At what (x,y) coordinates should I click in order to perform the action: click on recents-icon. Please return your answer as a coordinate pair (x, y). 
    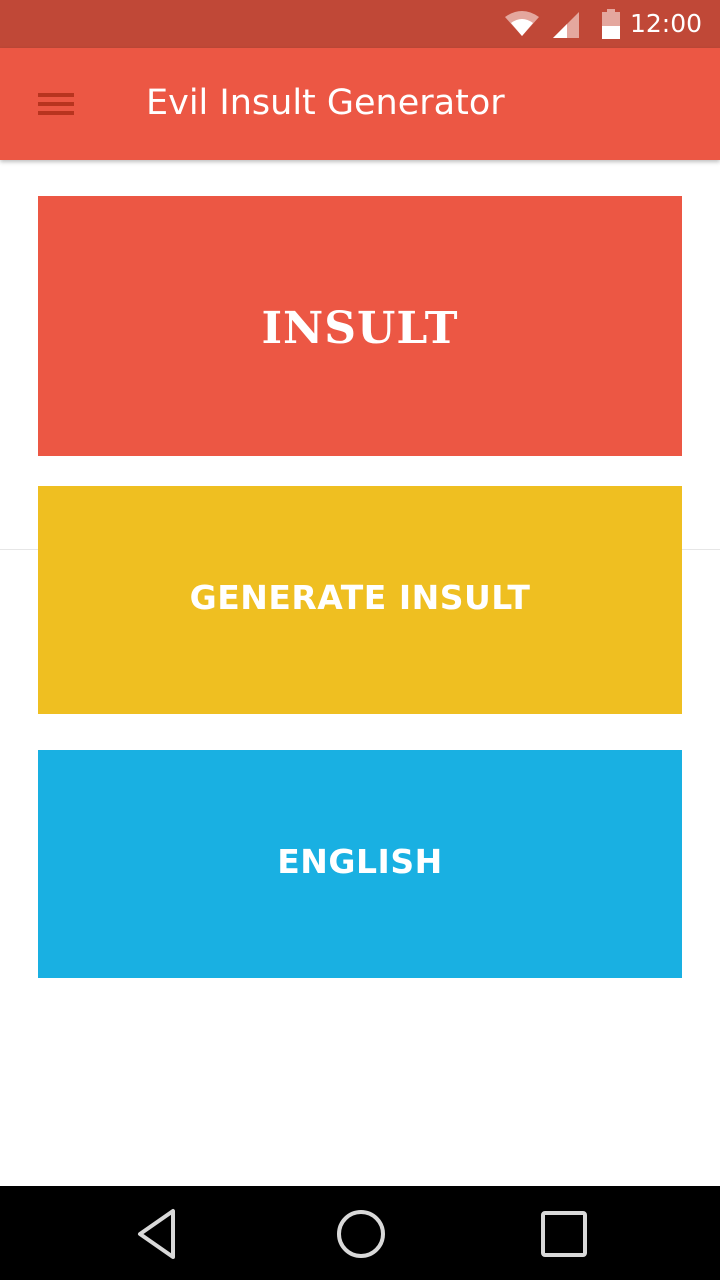
    Looking at the image, I should click on (564, 1234).